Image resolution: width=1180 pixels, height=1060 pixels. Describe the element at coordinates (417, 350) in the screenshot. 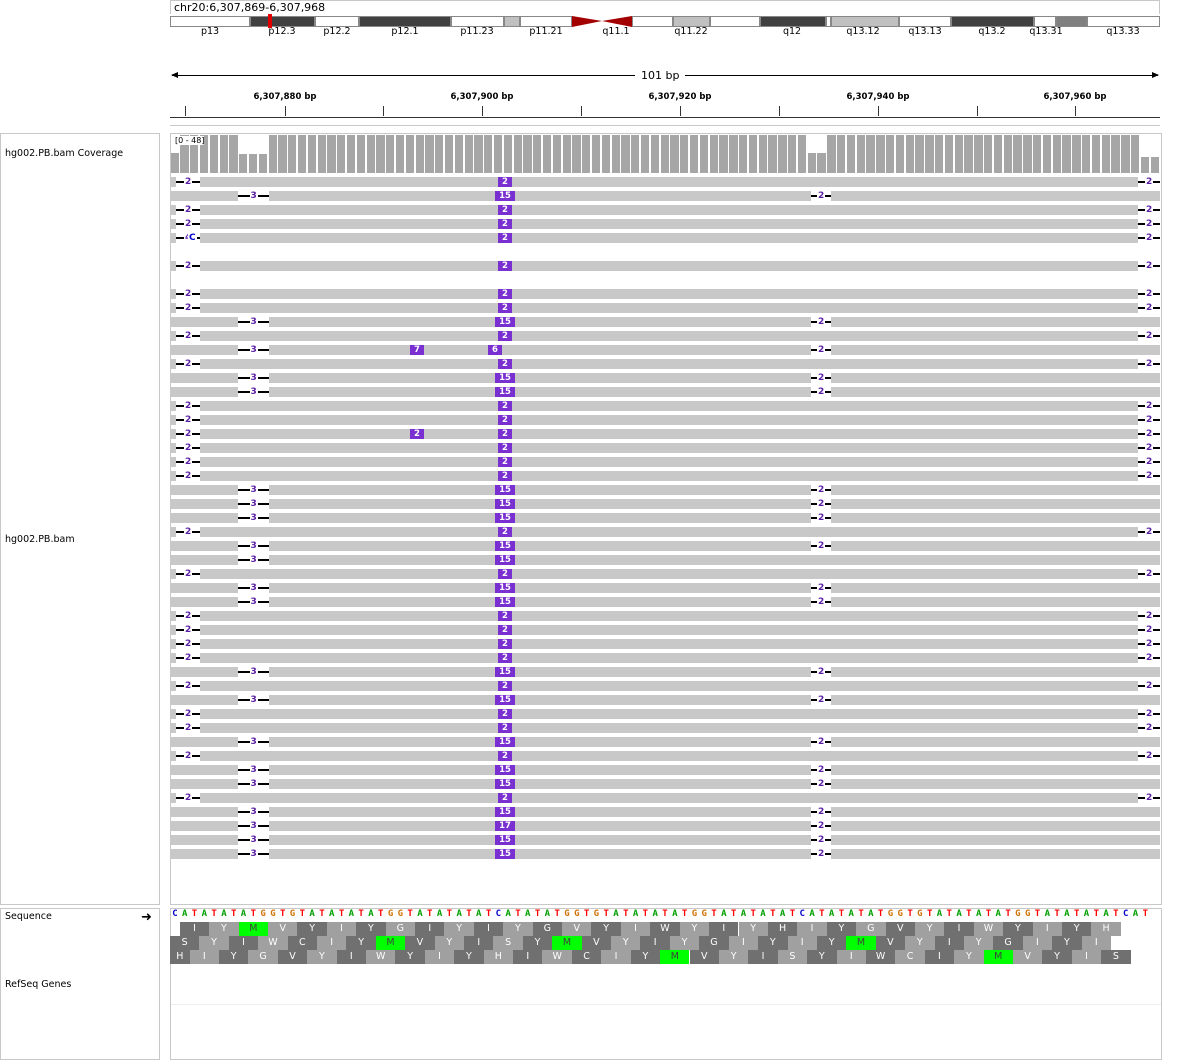

I see `insertion-marker: 7` at that location.